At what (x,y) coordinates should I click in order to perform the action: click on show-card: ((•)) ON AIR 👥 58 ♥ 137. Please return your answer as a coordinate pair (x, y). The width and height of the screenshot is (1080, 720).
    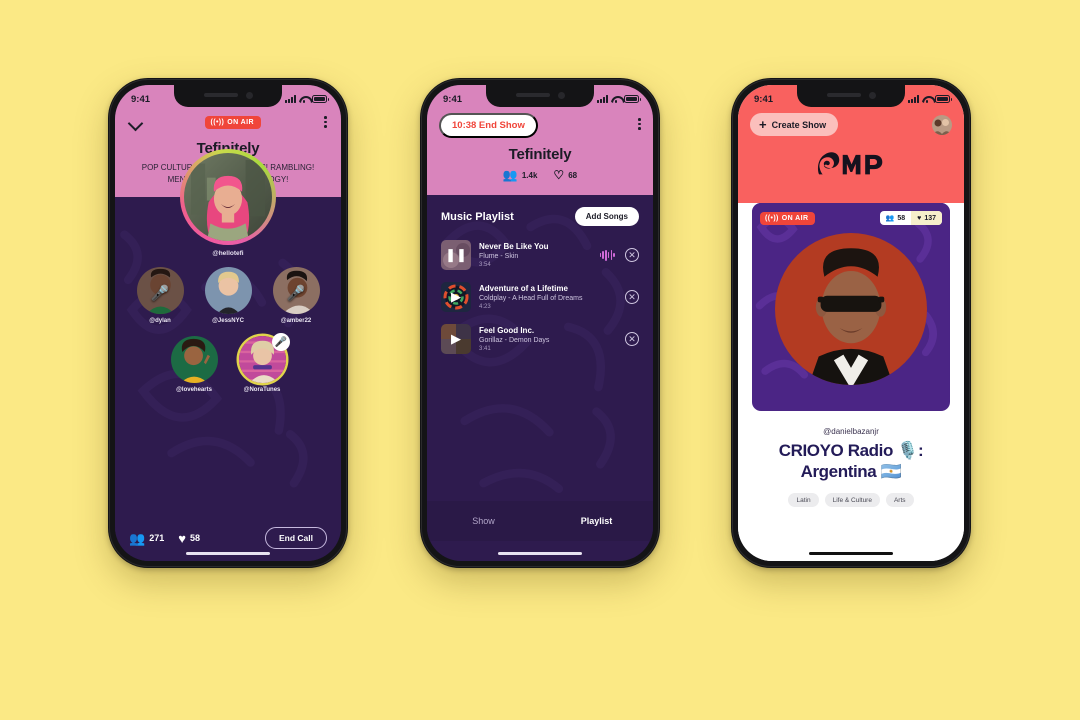
    Looking at the image, I should click on (851, 307).